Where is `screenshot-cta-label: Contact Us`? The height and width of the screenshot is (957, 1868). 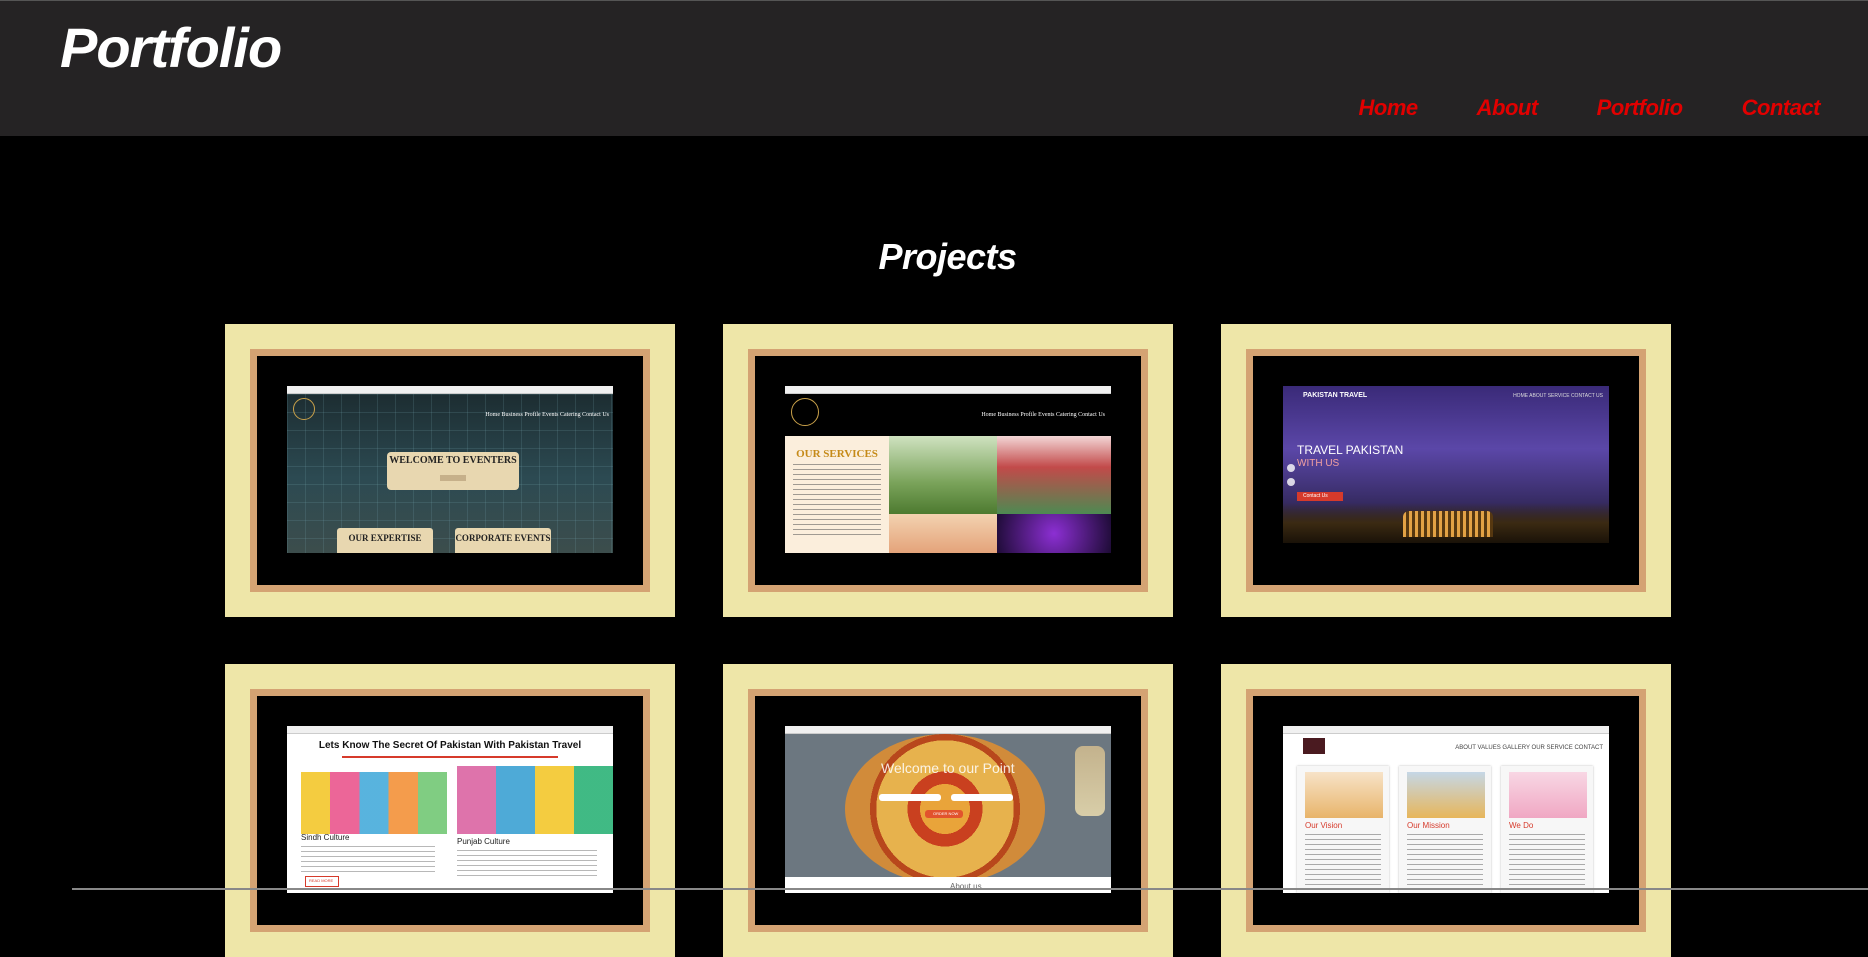
screenshot-cta-label: Contact Us is located at coordinates (1315, 496).